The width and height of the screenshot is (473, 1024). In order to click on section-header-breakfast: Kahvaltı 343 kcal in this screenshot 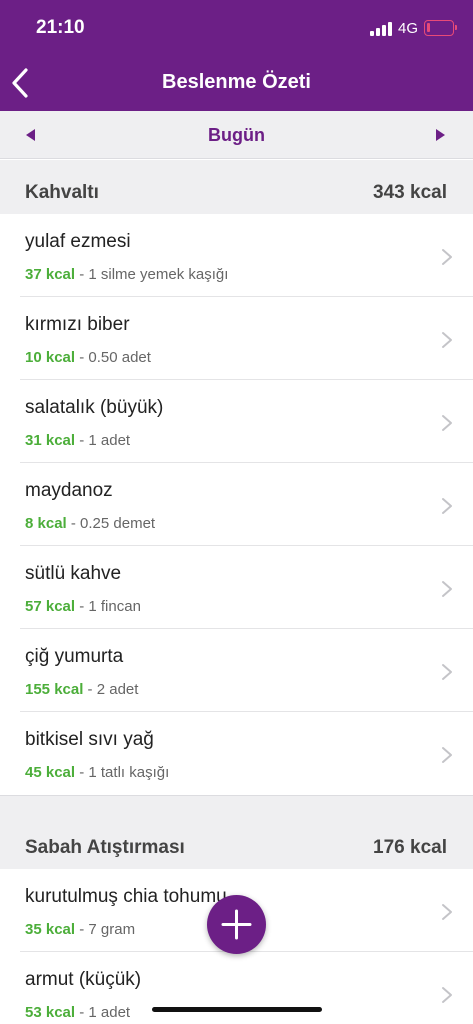, I will do `click(236, 187)`.